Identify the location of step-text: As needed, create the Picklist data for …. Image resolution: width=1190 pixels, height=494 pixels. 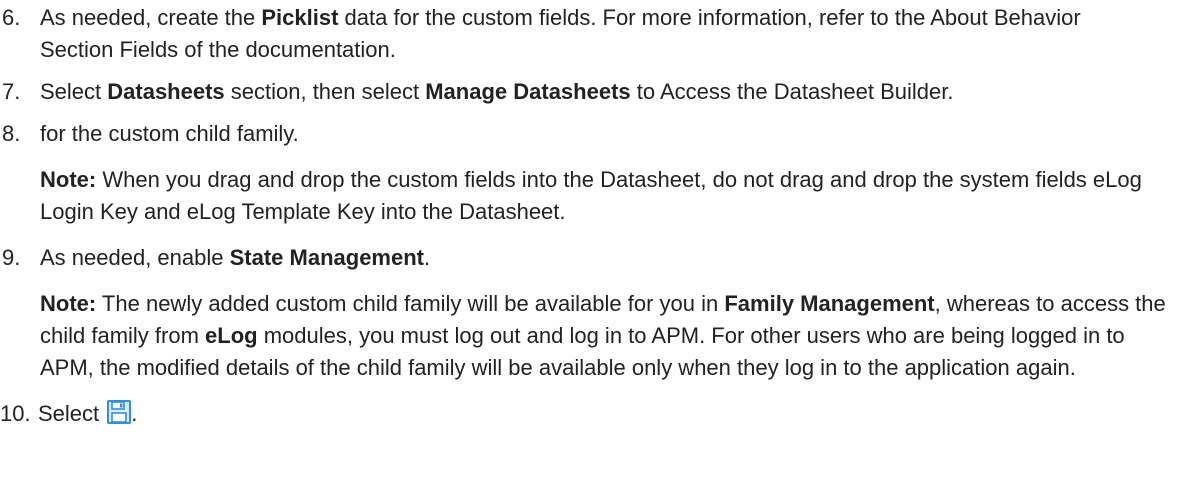
(560, 33).